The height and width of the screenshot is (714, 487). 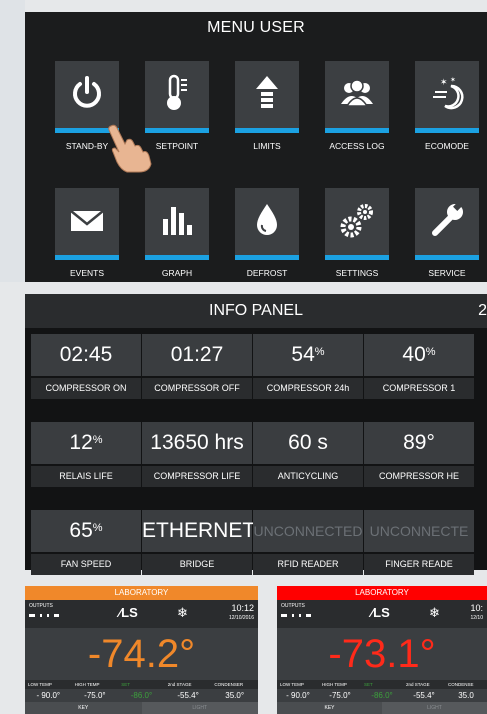 What do you see at coordinates (308, 476) in the screenshot?
I see `info-cell-label: ANTICYCLING` at bounding box center [308, 476].